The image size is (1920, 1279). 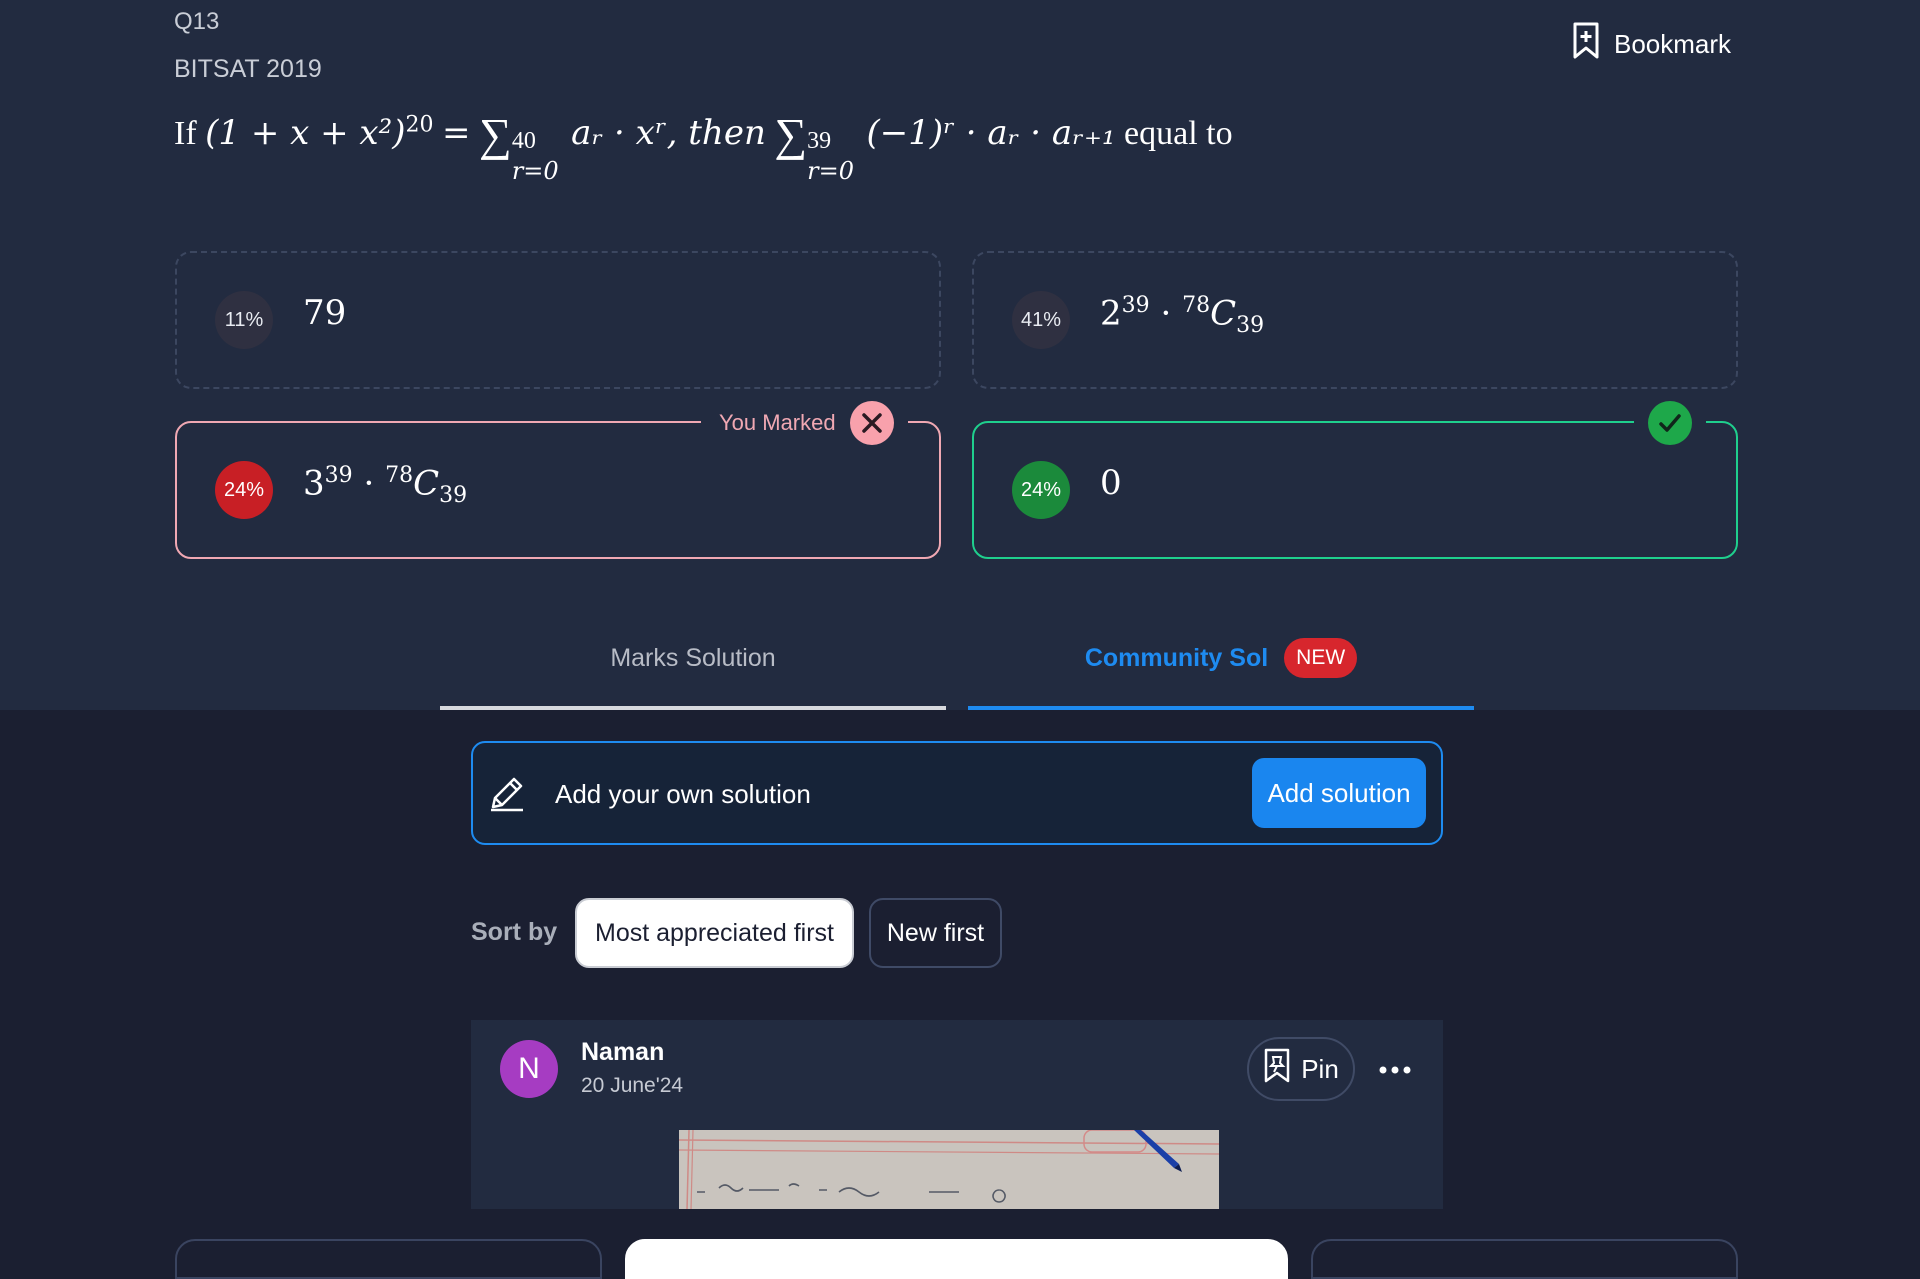 What do you see at coordinates (1355, 320) in the screenshot?
I see `option-b: 41% 239 · 78C39` at bounding box center [1355, 320].